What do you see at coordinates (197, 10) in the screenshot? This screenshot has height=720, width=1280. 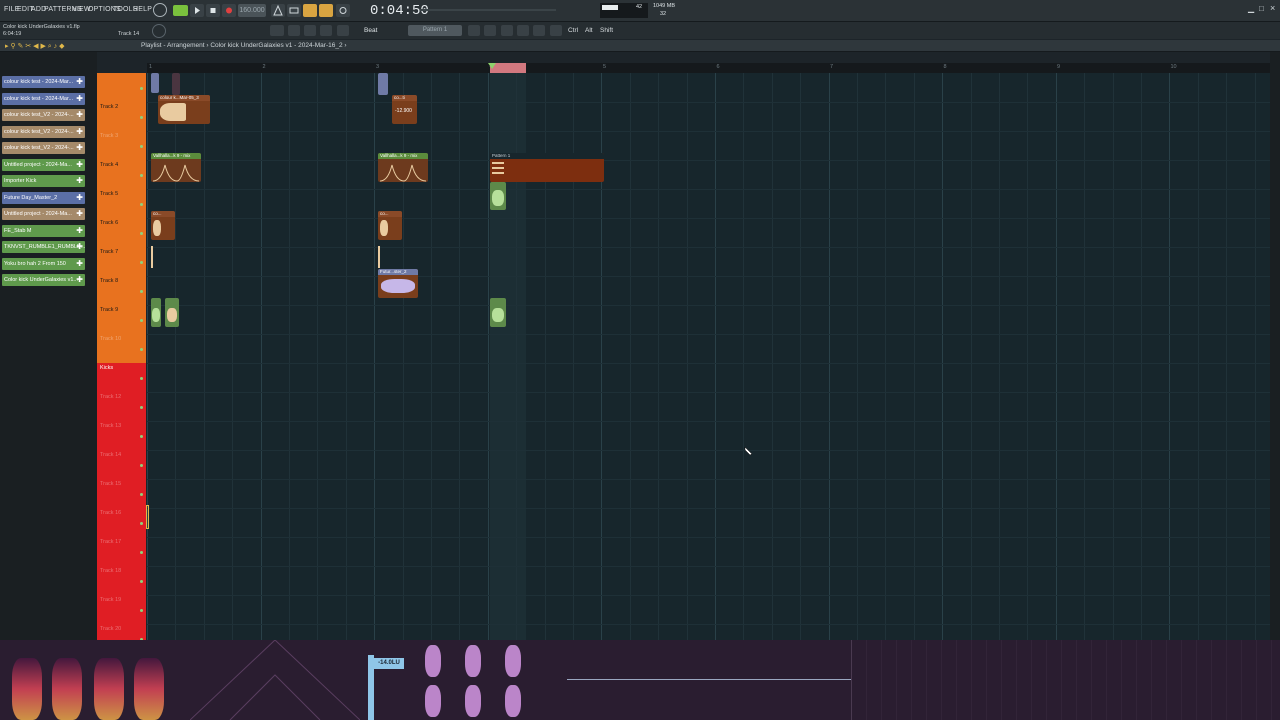 I see `play-button` at bounding box center [197, 10].